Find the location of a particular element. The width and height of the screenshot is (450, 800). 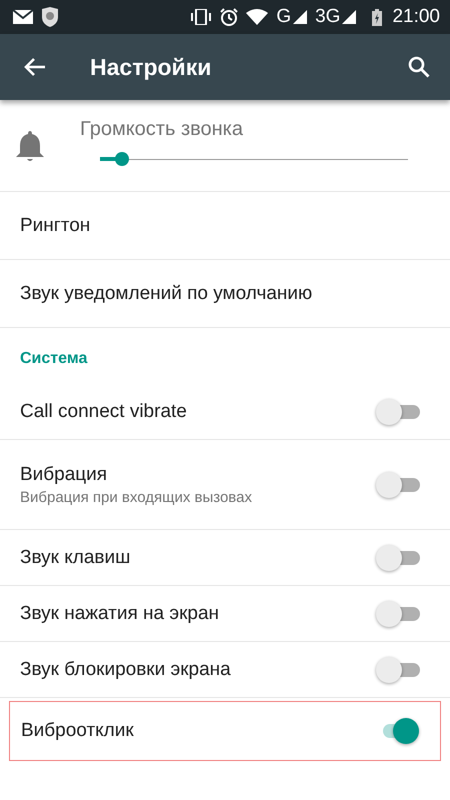

volume-label: Громкость звонка is located at coordinates (162, 129).